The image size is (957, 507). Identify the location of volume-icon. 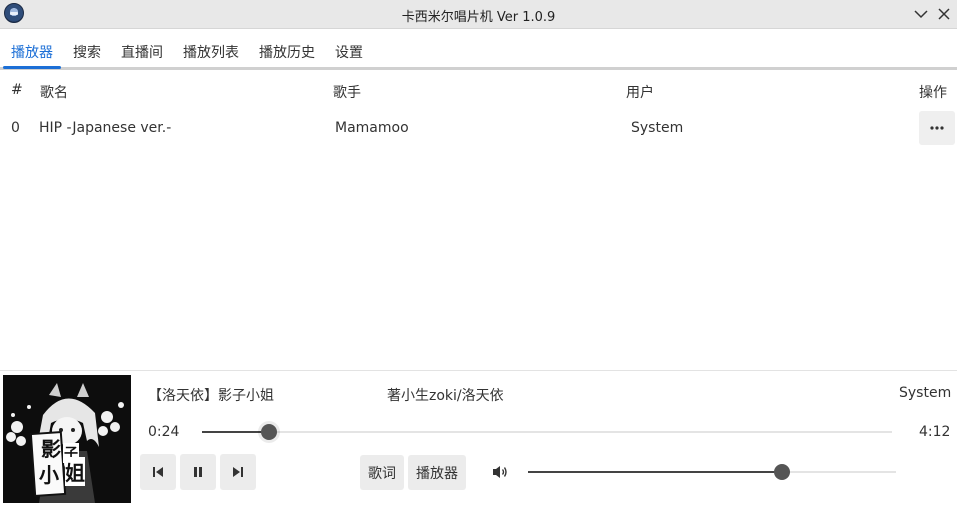
(500, 472).